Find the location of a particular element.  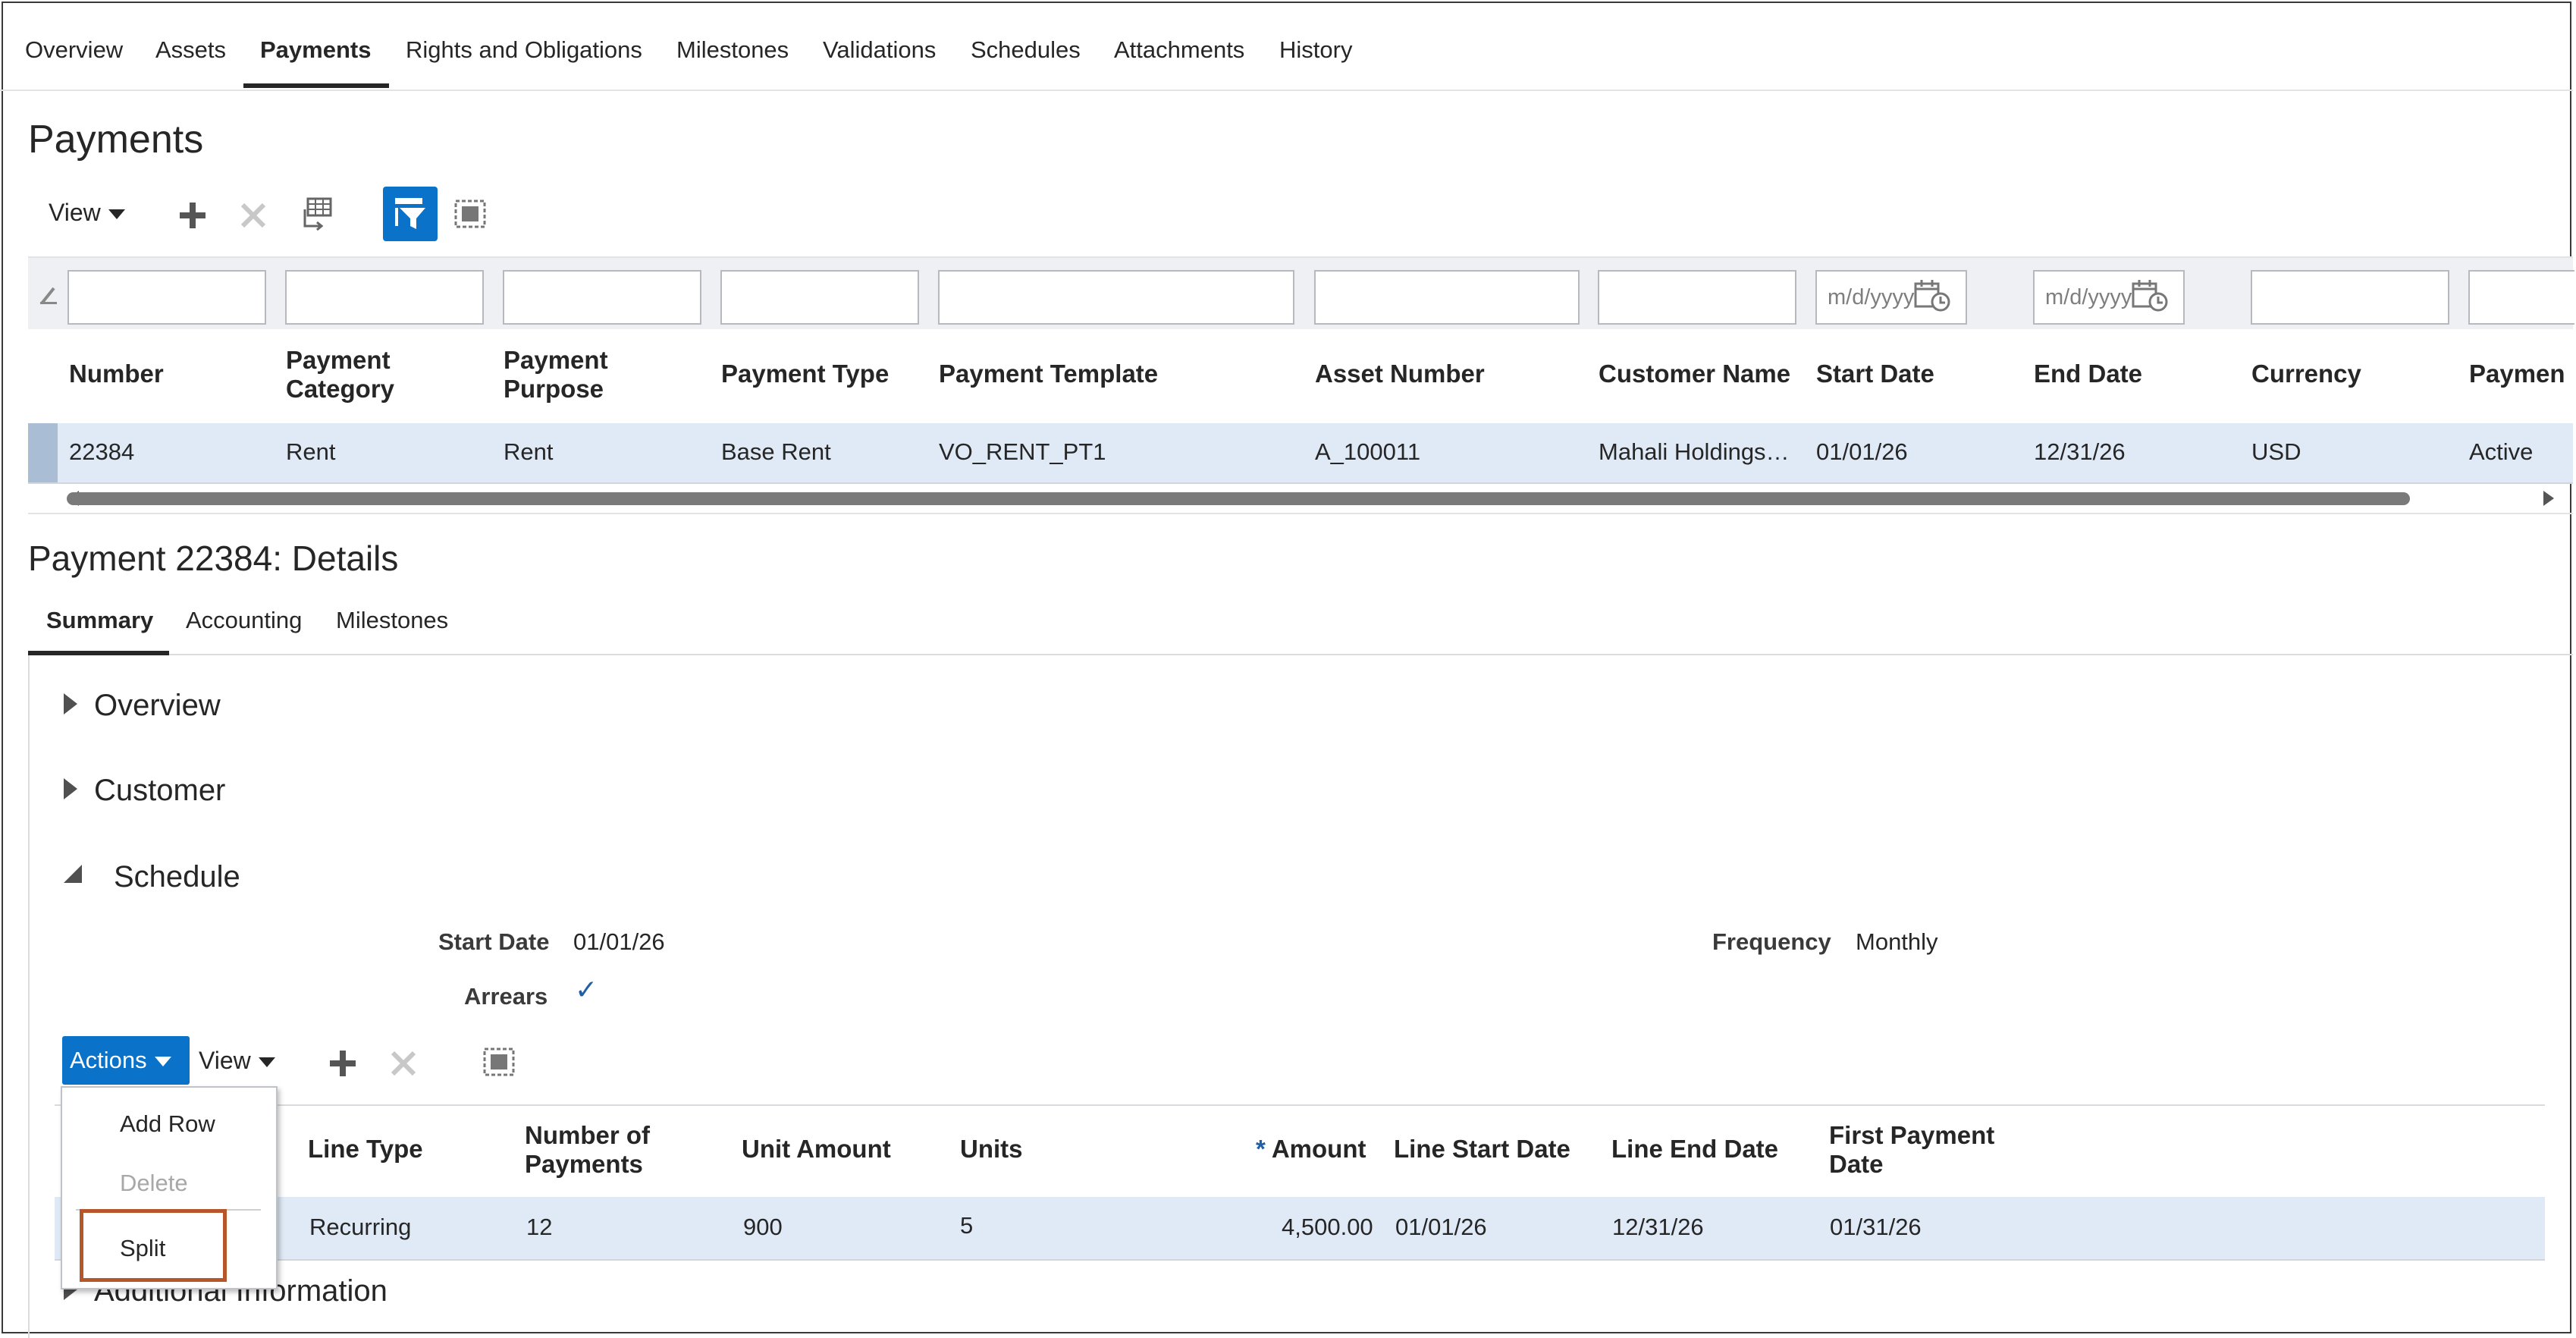

col-currency: Currency is located at coordinates (2306, 374).